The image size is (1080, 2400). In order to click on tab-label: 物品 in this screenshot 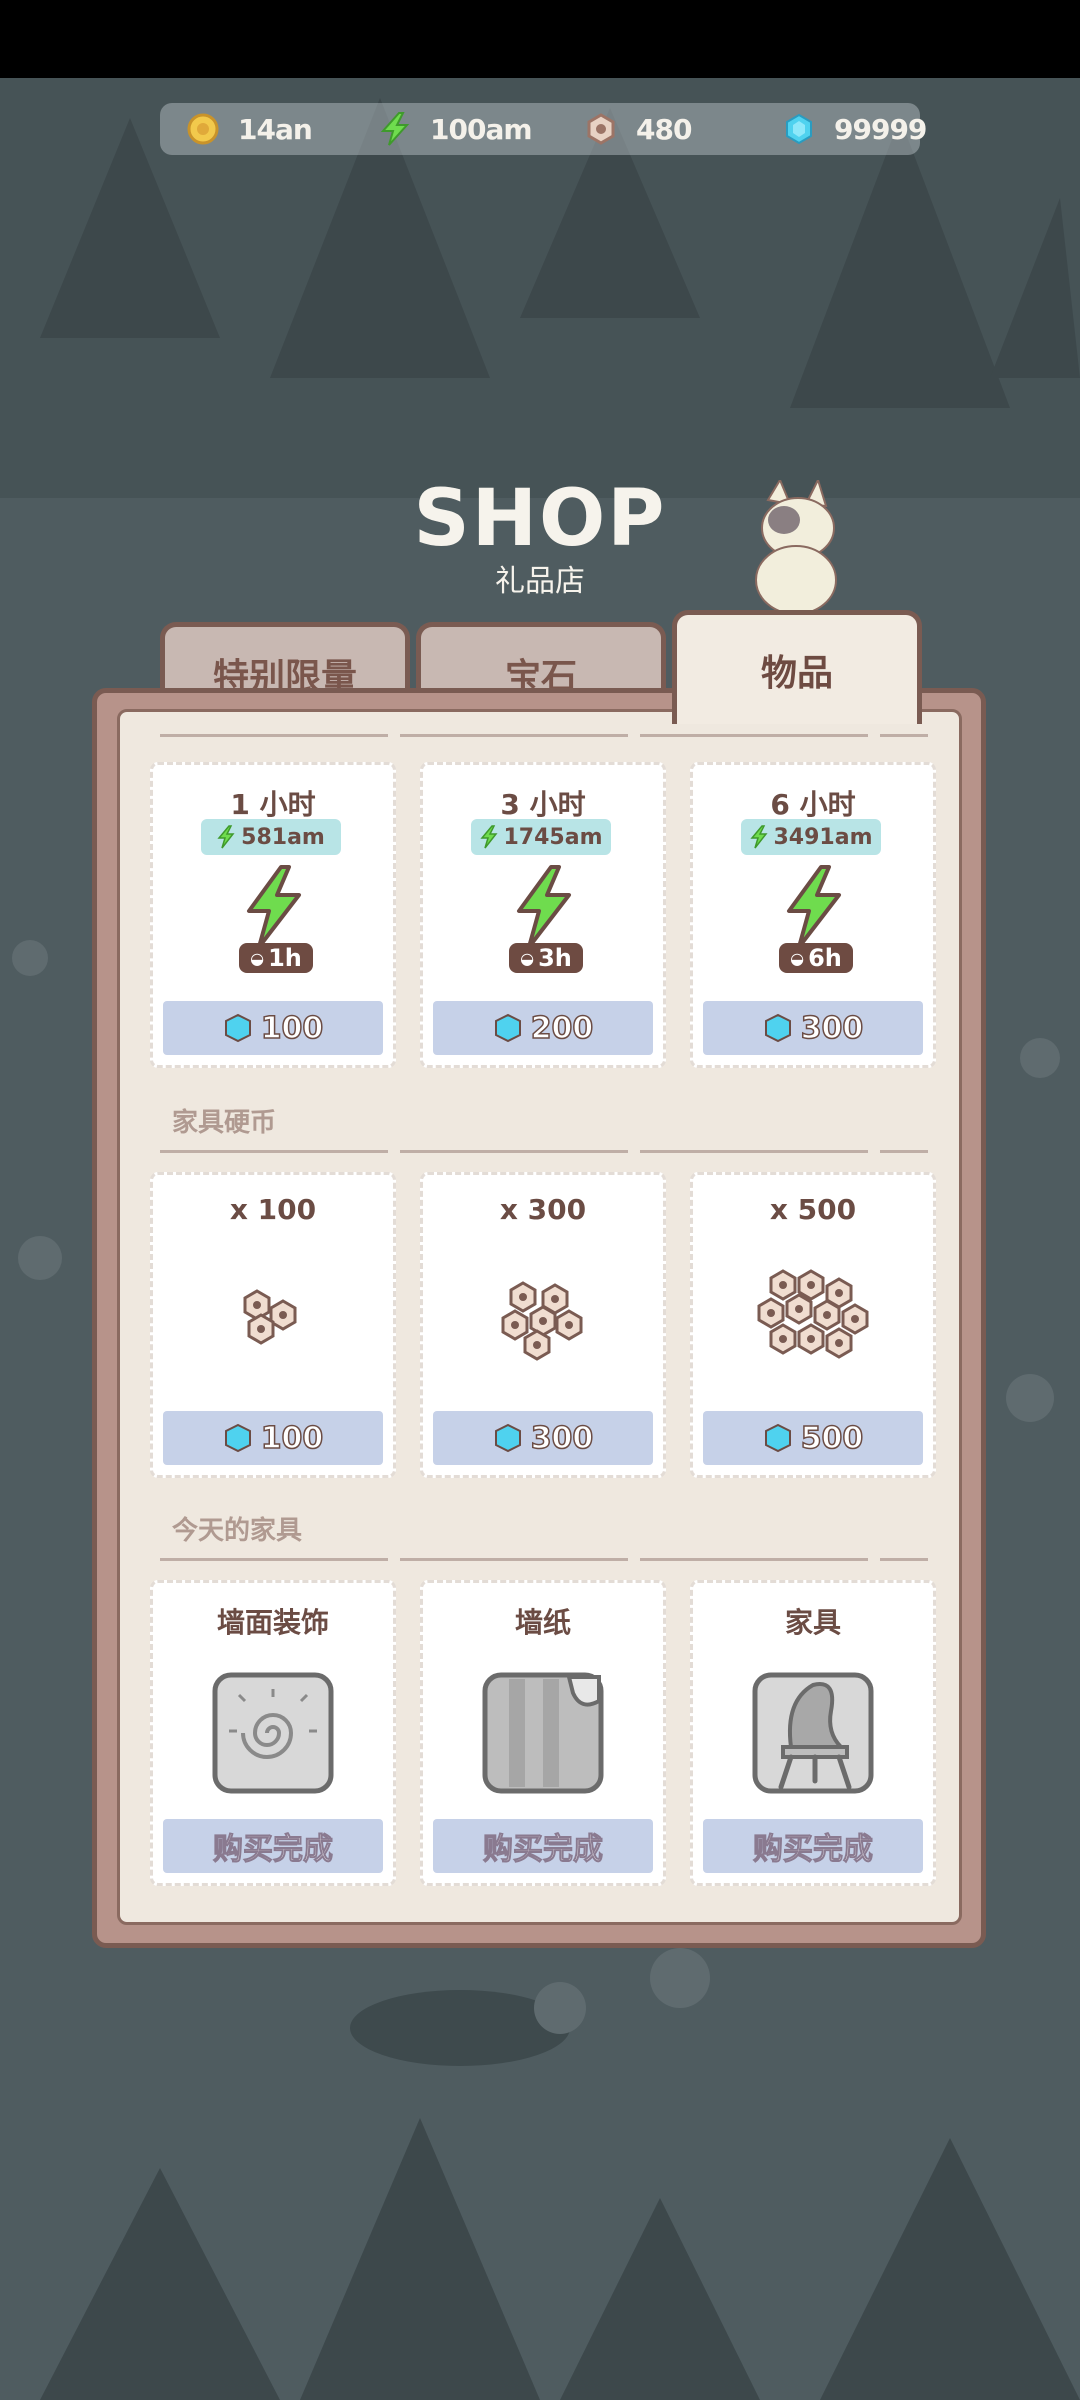, I will do `click(796, 673)`.